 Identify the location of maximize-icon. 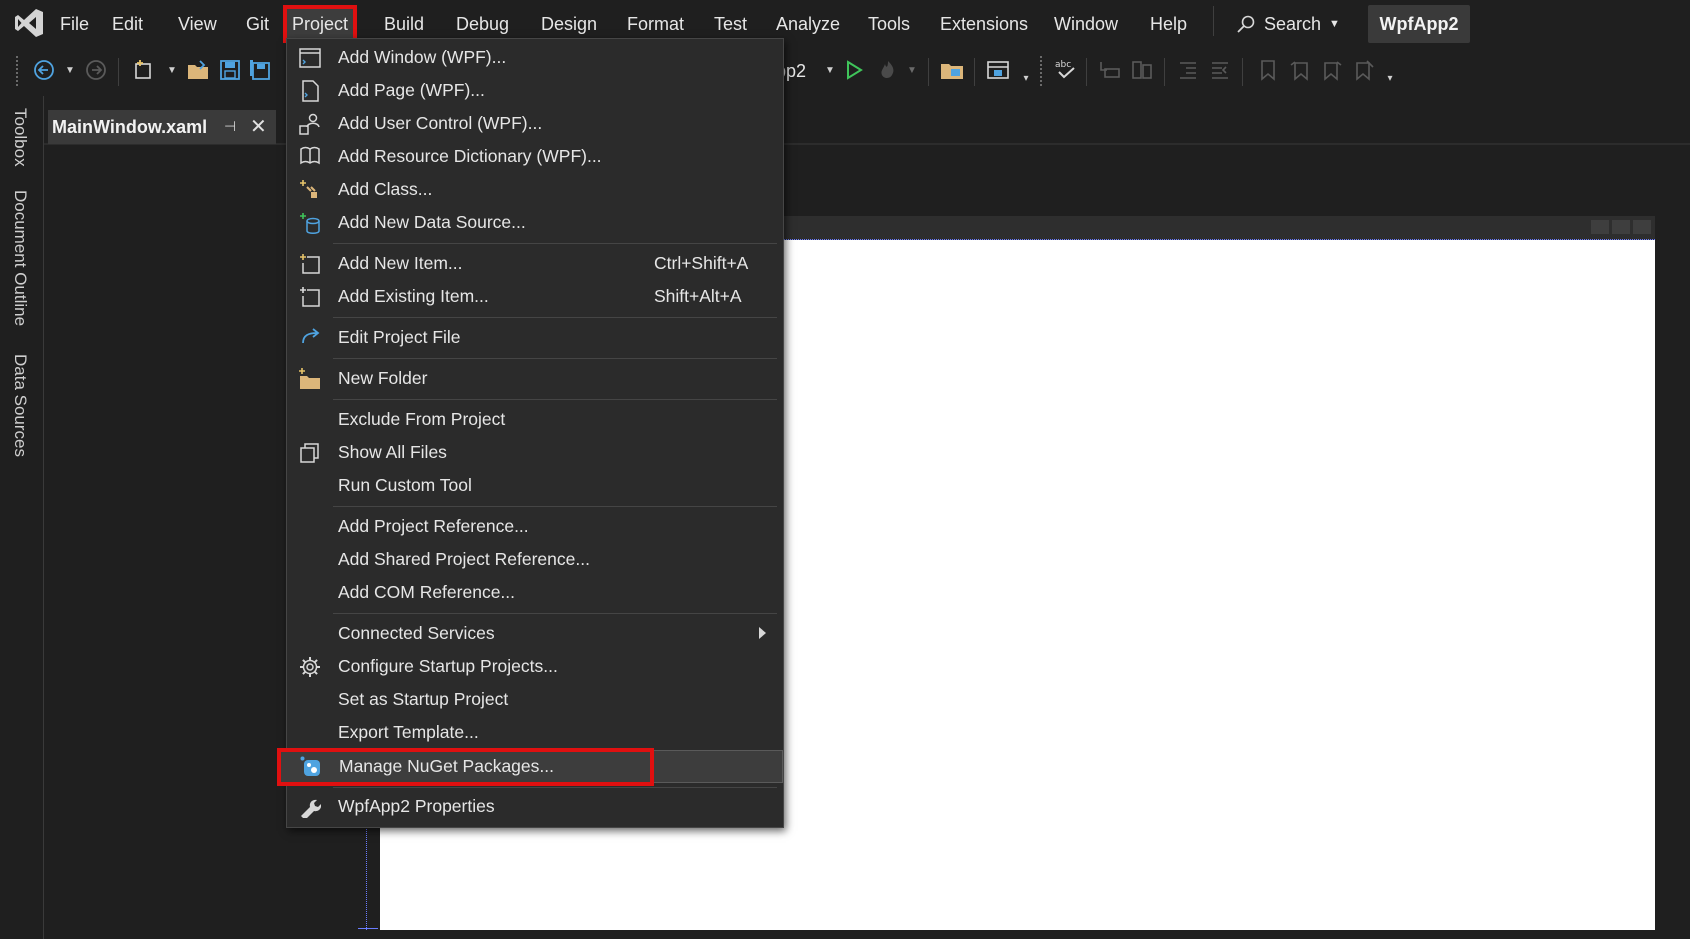
(1621, 227).